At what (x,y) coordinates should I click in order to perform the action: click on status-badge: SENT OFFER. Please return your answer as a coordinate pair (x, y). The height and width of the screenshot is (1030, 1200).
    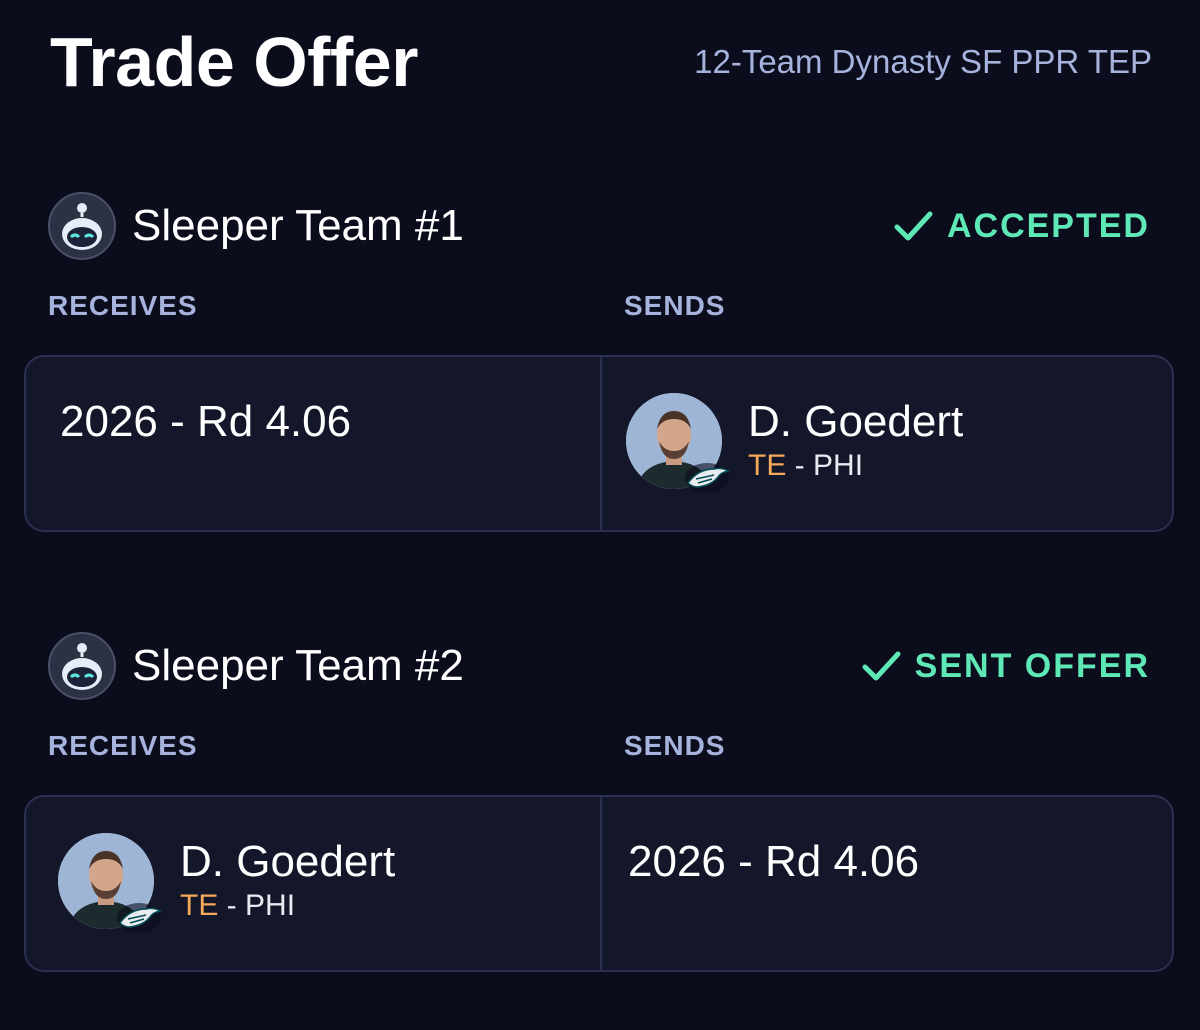
    Looking at the image, I should click on (1004, 666).